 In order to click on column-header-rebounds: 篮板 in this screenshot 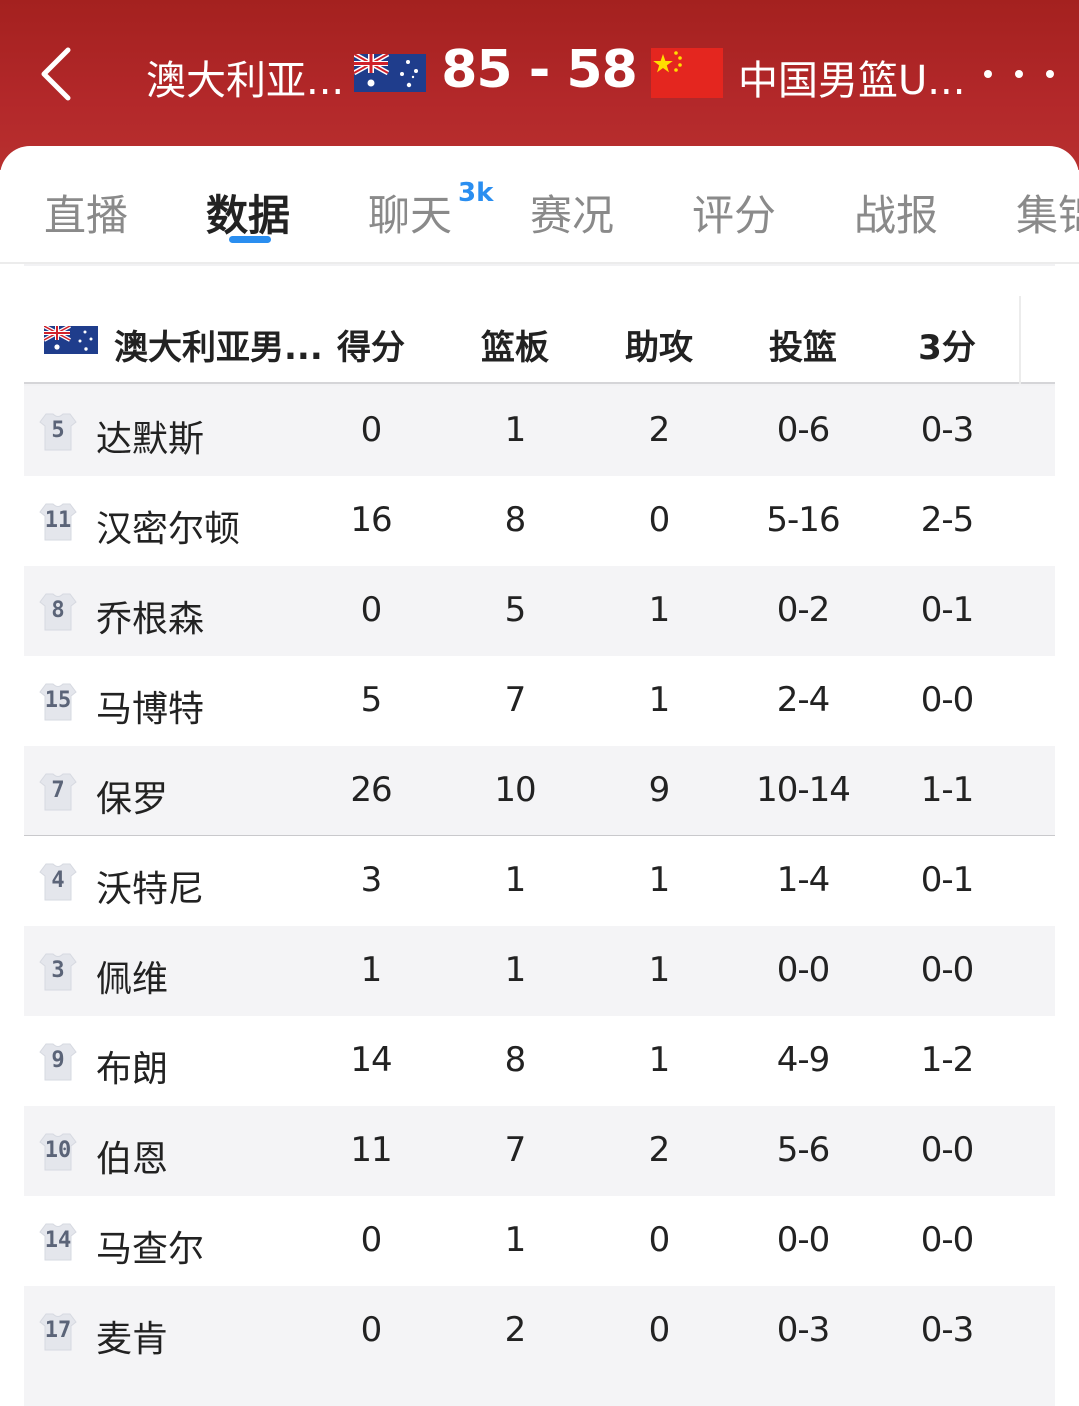, I will do `click(515, 344)`.